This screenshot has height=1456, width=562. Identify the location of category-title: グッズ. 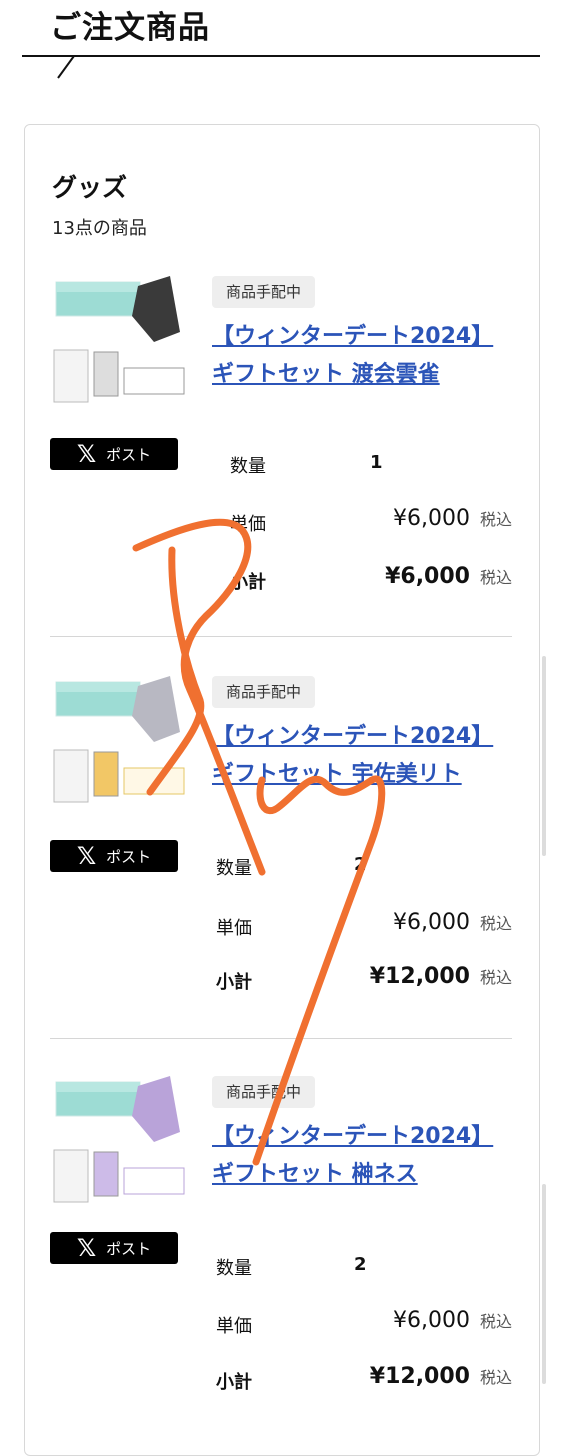
(90, 187).